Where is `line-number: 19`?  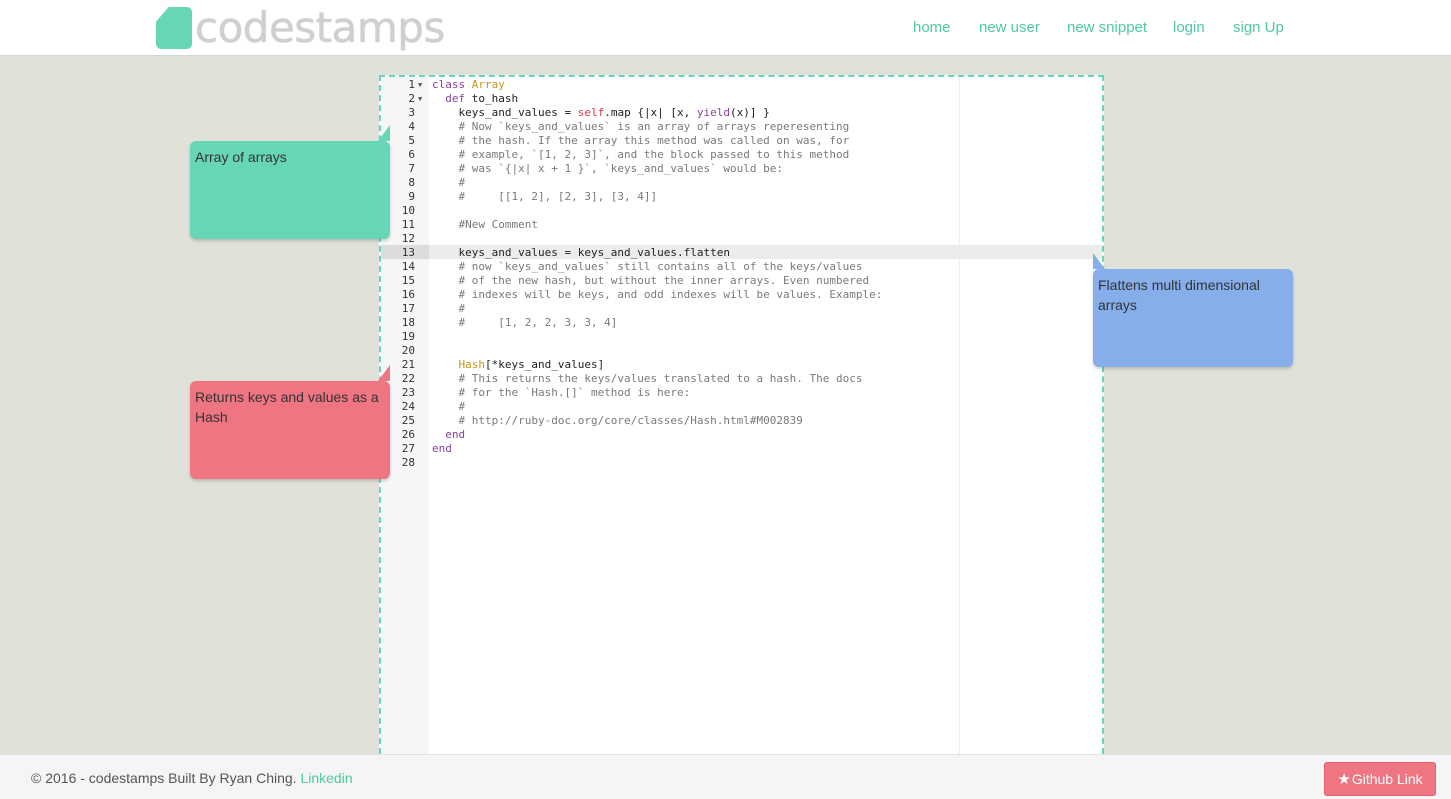
line-number: 19 is located at coordinates (408, 336).